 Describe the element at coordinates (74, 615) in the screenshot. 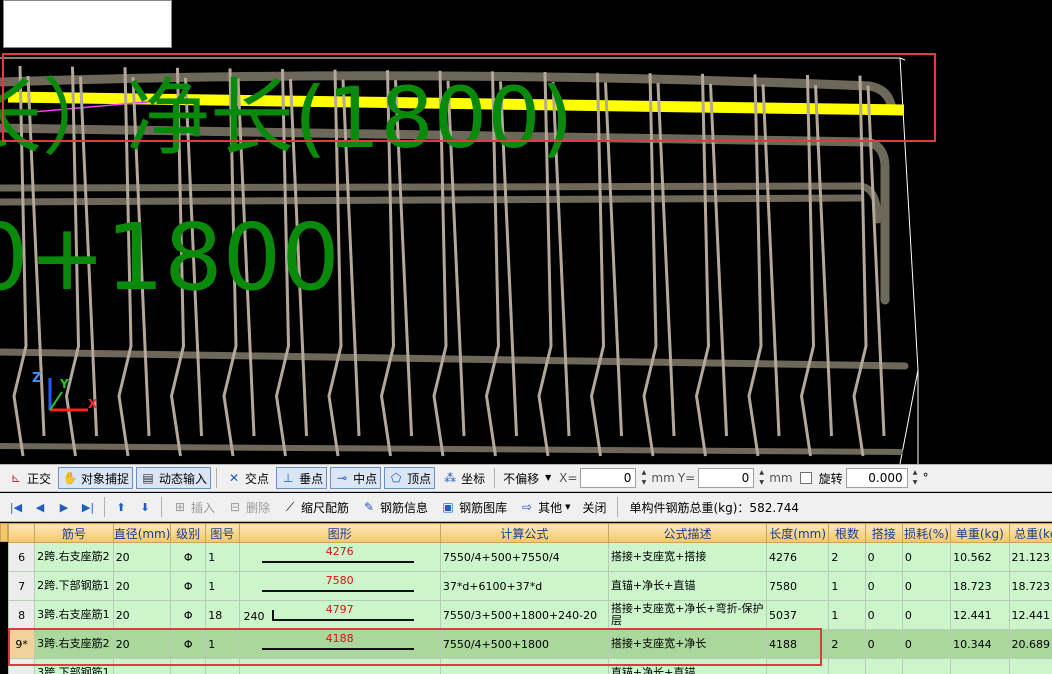

I see `cell-name: 3跨.右支座筋1` at that location.